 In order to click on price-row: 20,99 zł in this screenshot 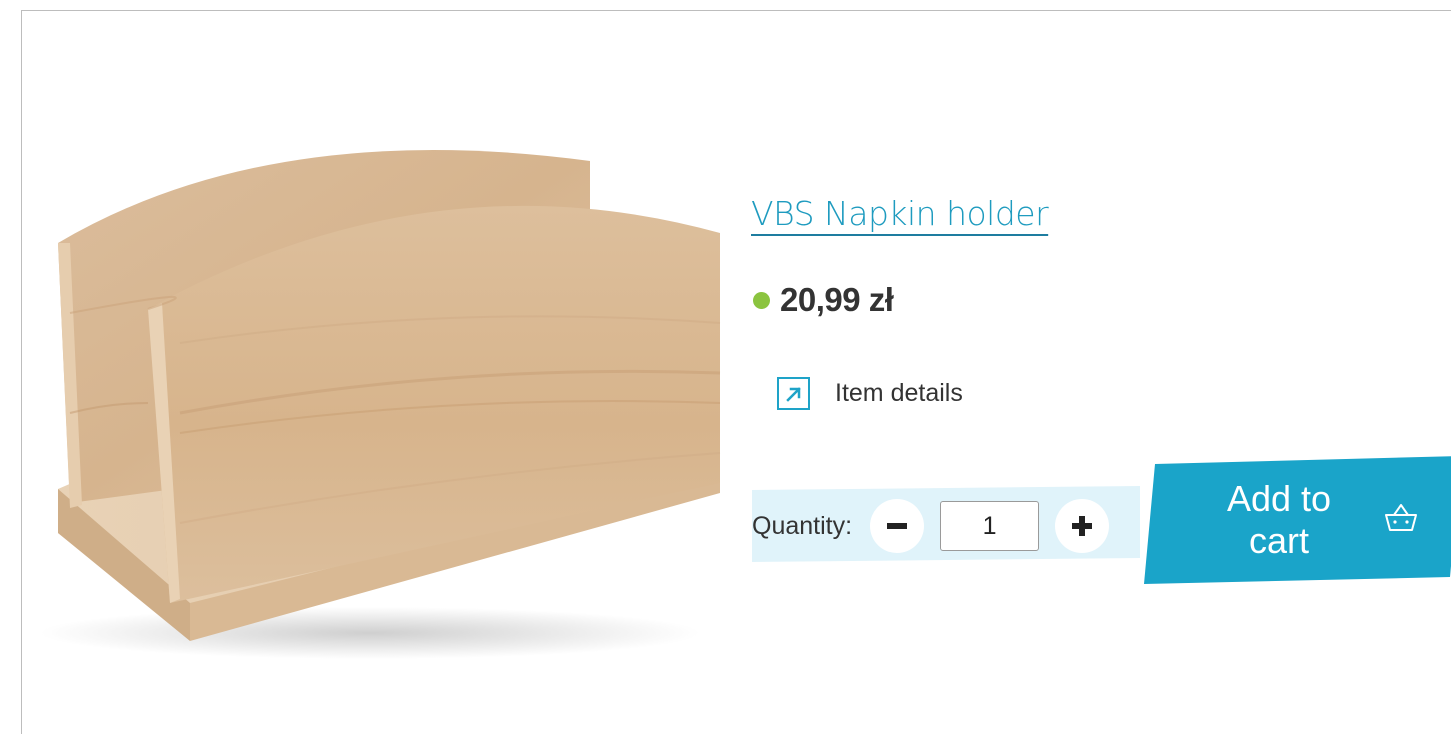, I will do `click(823, 300)`.